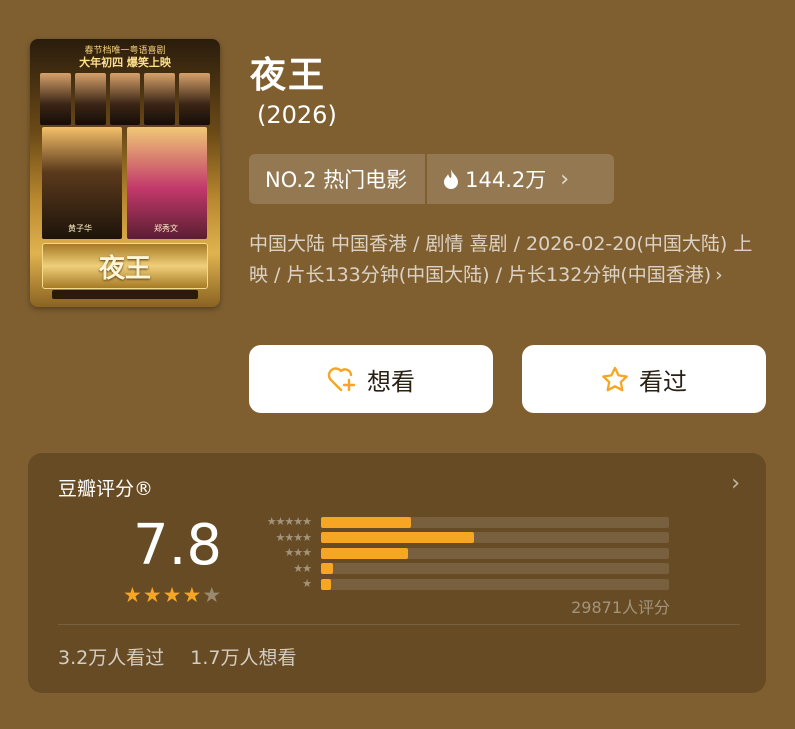  I want to click on poster-cast-row, so click(125, 99).